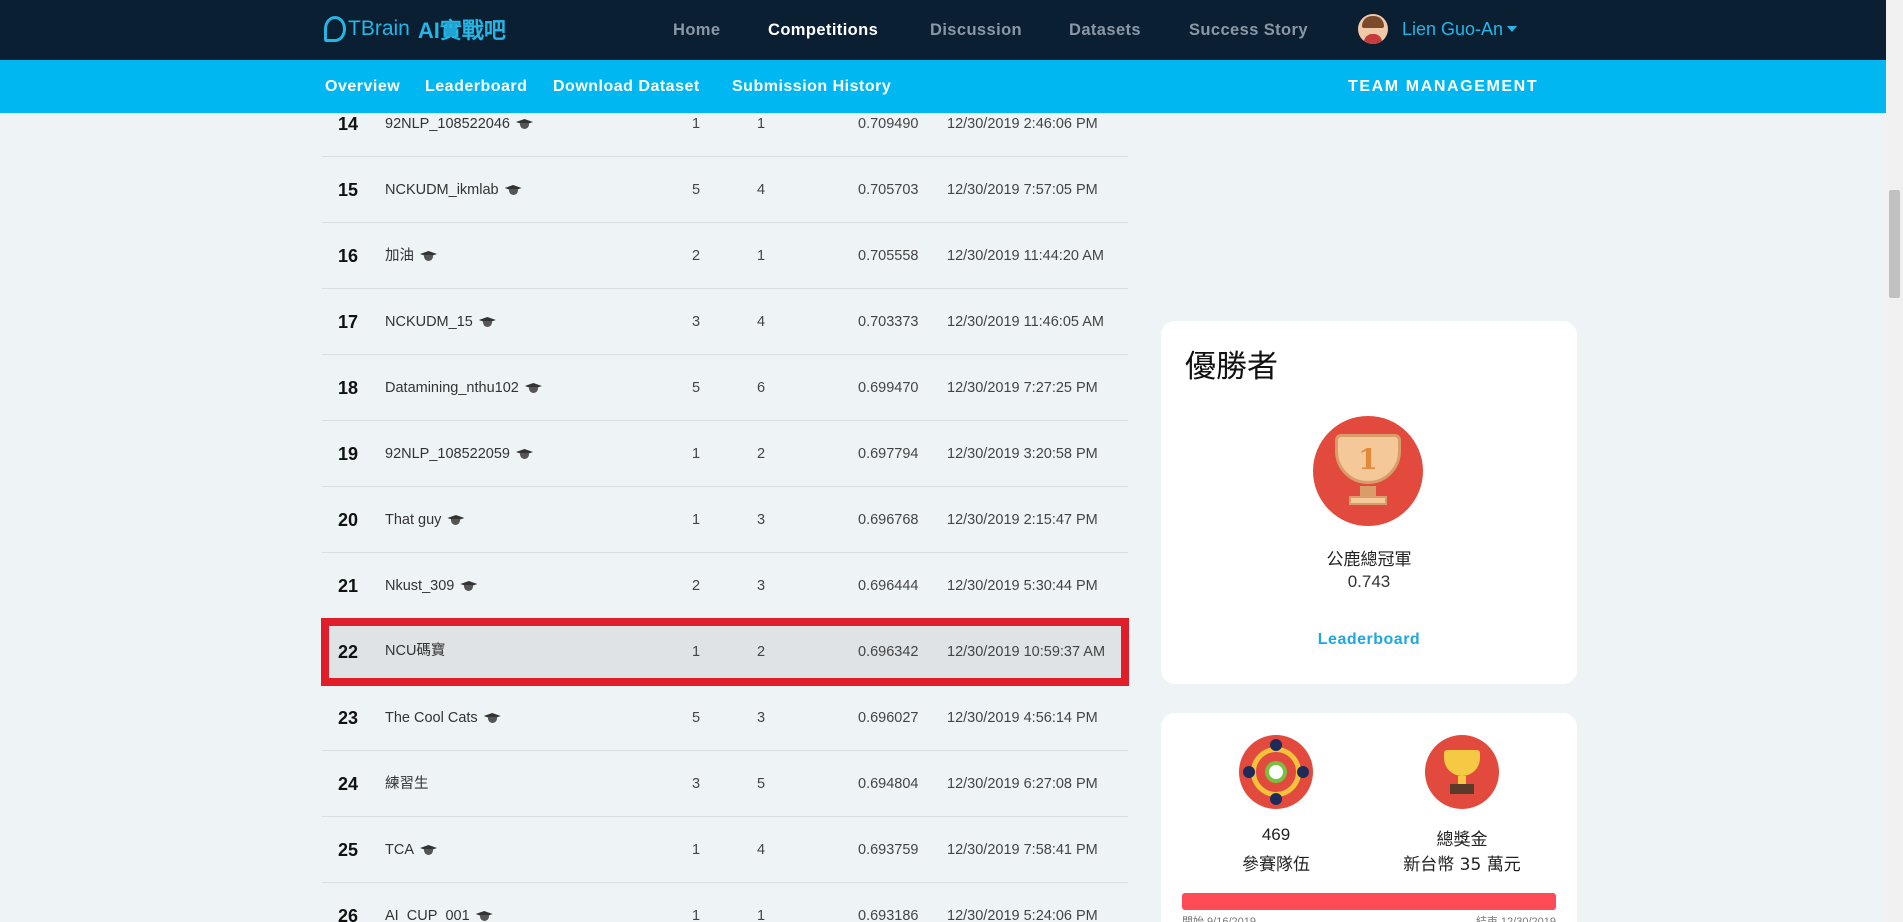 The height and width of the screenshot is (922, 1903). I want to click on leaderboard-link: Leaderboard, so click(1369, 640).